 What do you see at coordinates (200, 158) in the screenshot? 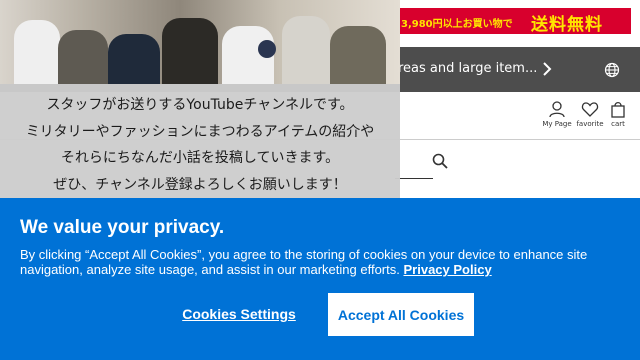
I see `caption-line-3: それらにちなんだ小話を投稿していきます。` at bounding box center [200, 158].